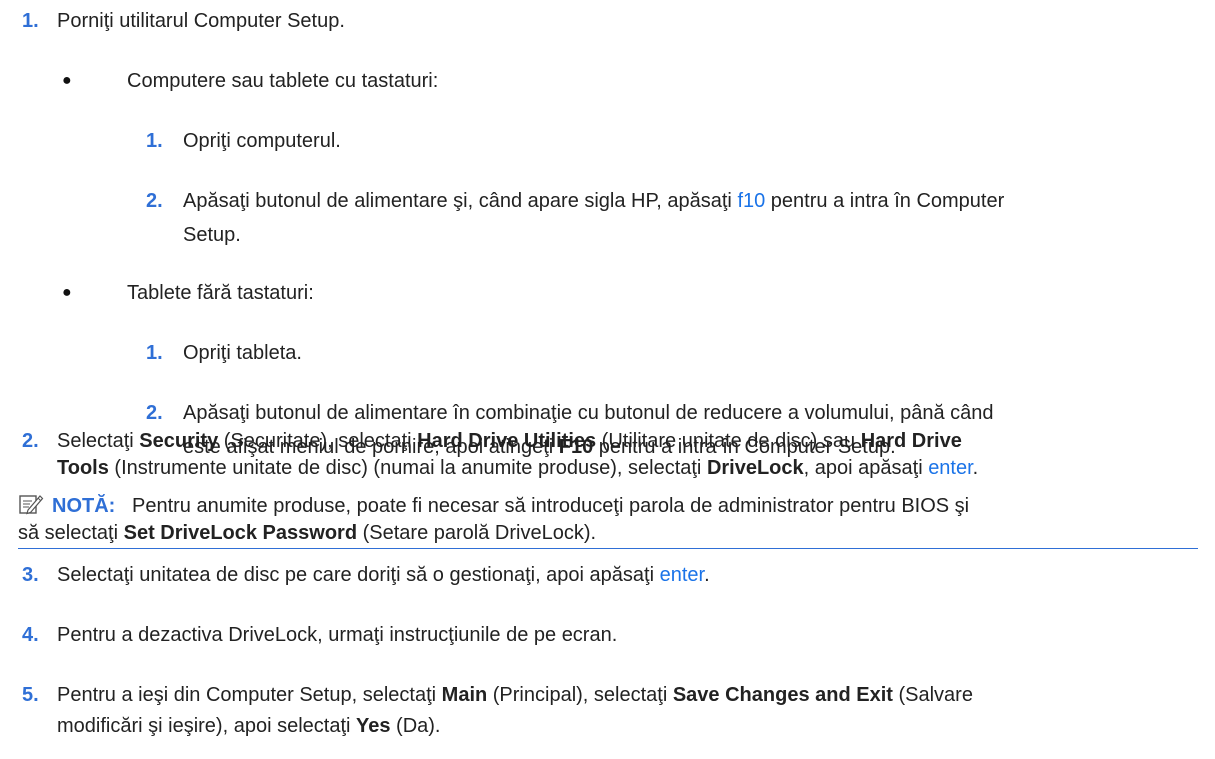 The width and height of the screenshot is (1215, 759). What do you see at coordinates (71, 533) in the screenshot?
I see `text-segment: să selectaţi` at bounding box center [71, 533].